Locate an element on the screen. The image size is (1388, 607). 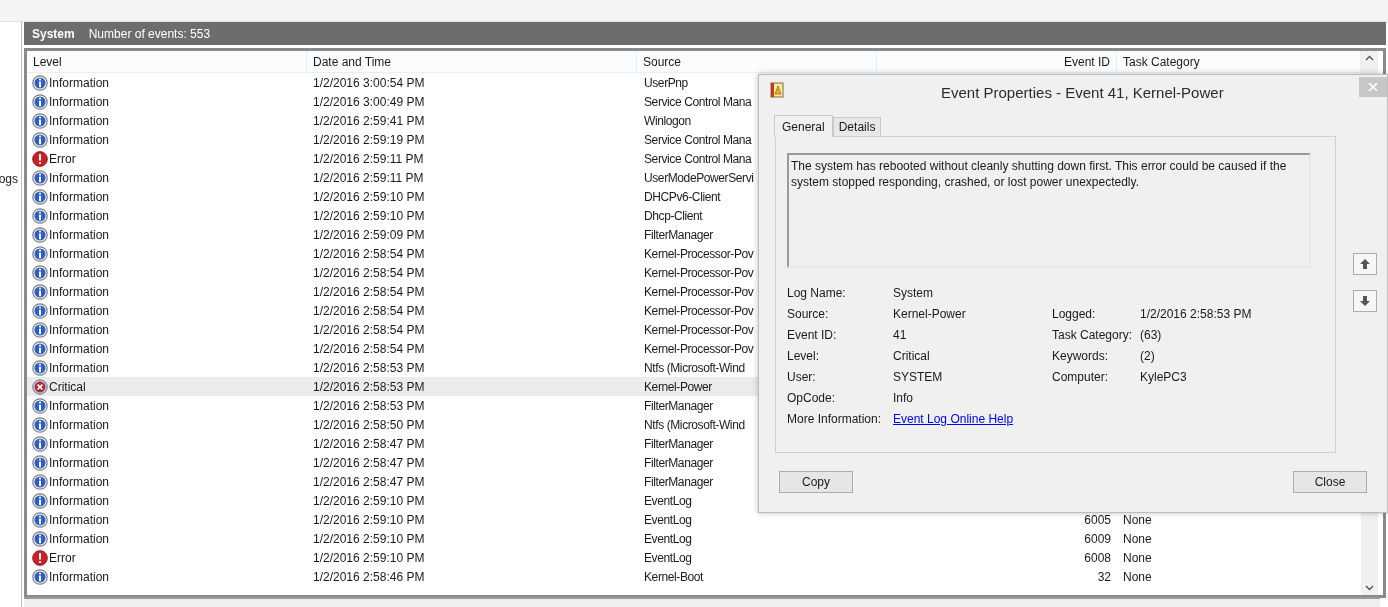
field-value: Kernel-Power is located at coordinates (929, 314).